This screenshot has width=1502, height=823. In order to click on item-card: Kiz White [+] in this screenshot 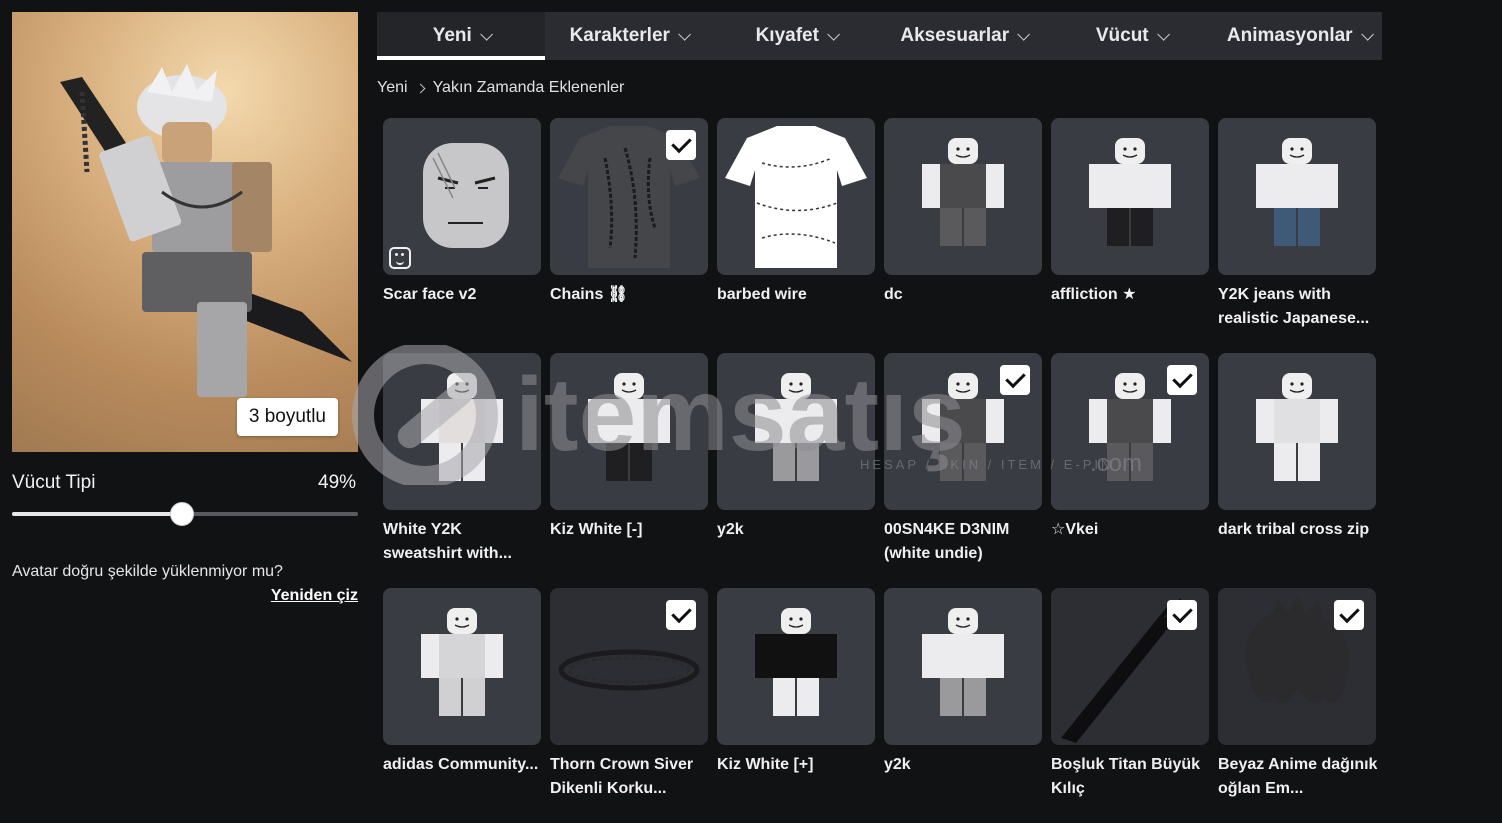, I will do `click(796, 682)`.